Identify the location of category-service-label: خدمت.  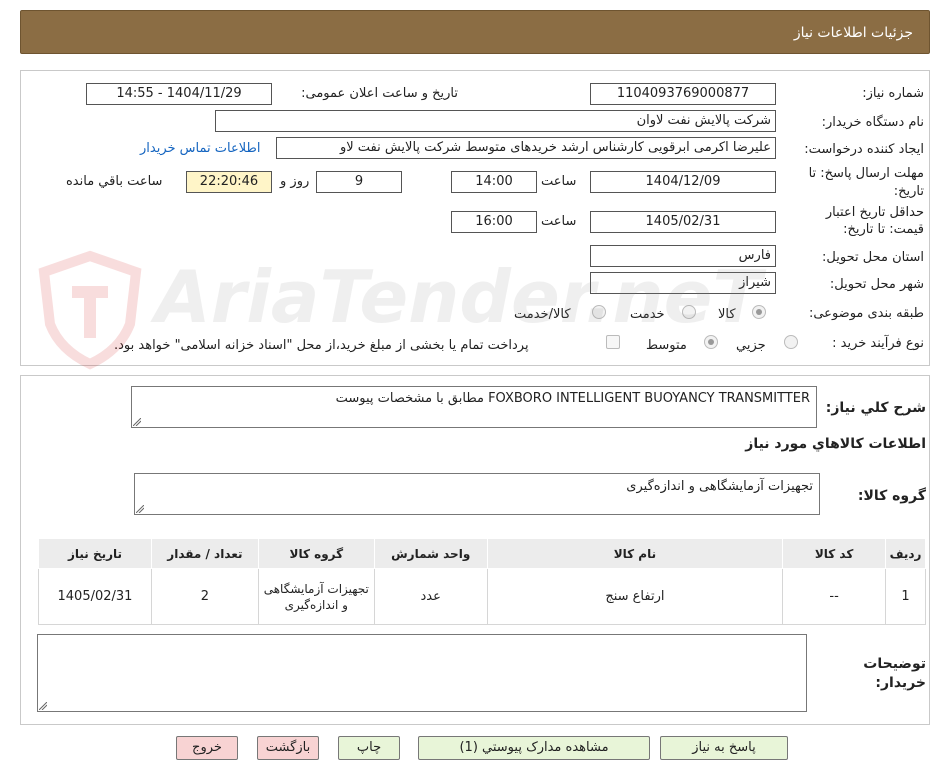
(647, 314).